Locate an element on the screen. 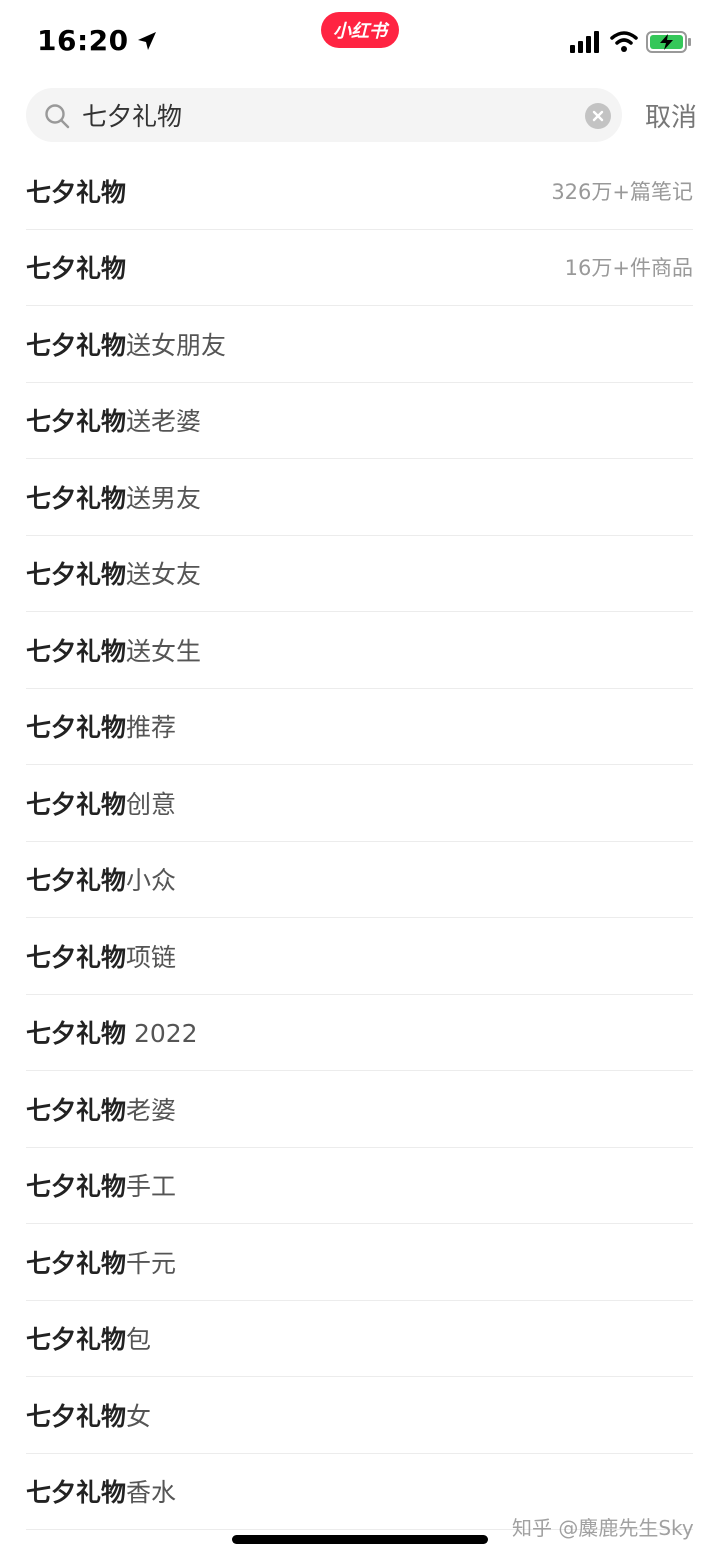 The image size is (720, 1558). suggestion-item: 七夕礼物 16万+件商品 is located at coordinates (359, 268).